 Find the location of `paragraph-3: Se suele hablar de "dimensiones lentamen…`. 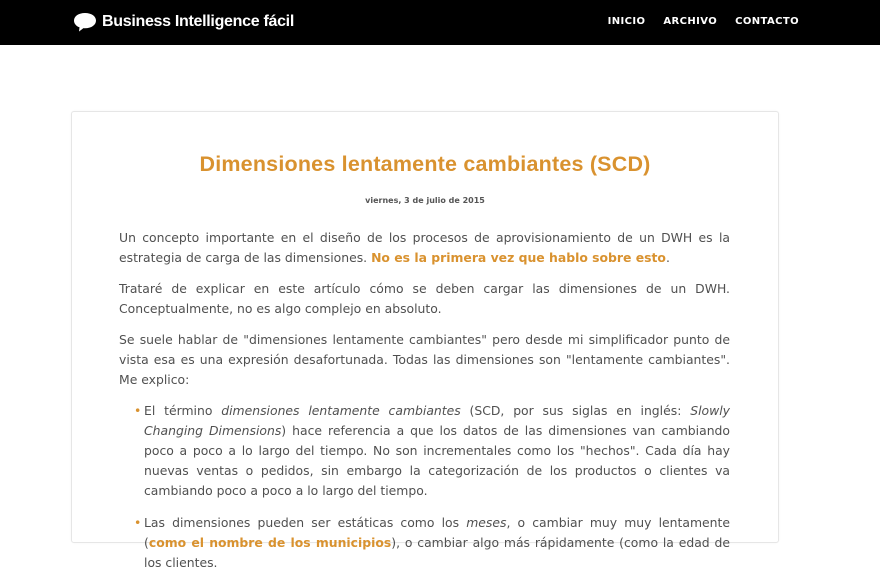

paragraph-3: Se suele hablar de "dimensiones lentamen… is located at coordinates (424, 359).